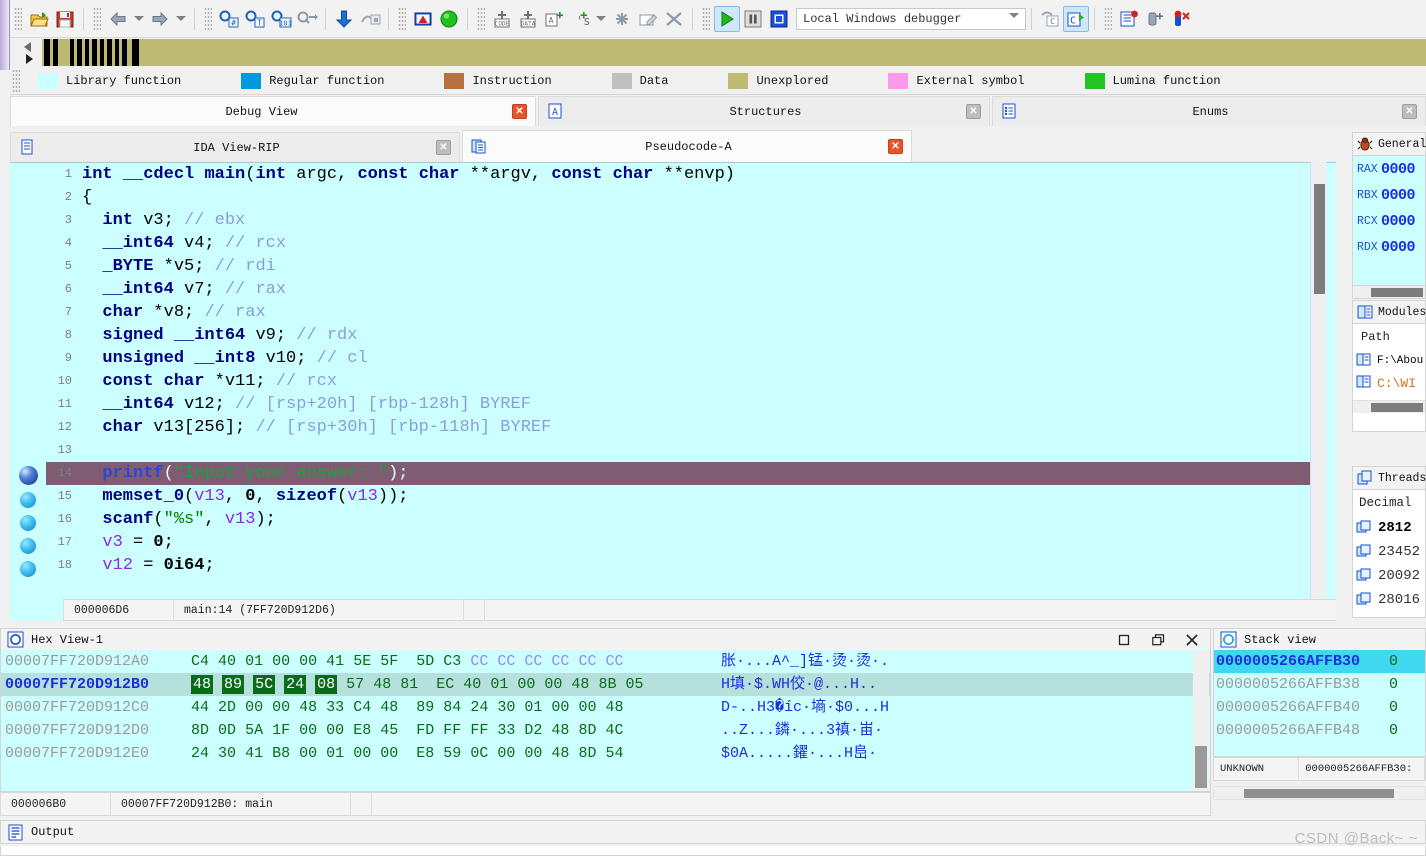 This screenshot has width=1426, height=856. Describe the element at coordinates (1389, 312) in the screenshot. I see `modules-panel-header: Modules` at that location.